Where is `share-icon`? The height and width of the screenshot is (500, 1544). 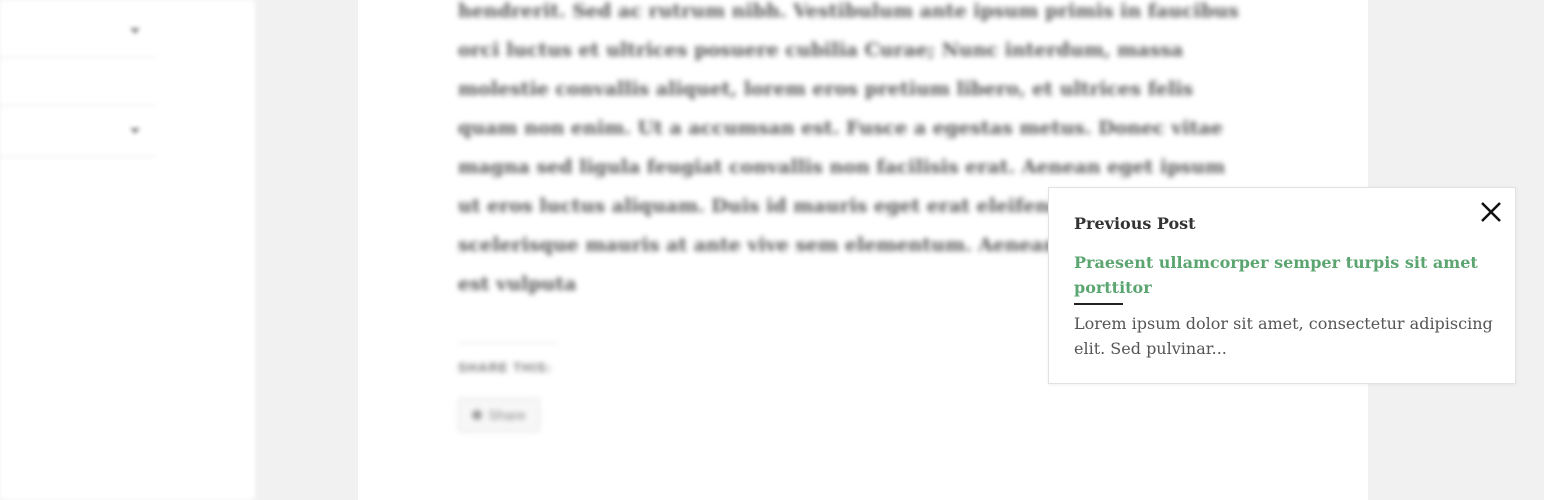 share-icon is located at coordinates (477, 415).